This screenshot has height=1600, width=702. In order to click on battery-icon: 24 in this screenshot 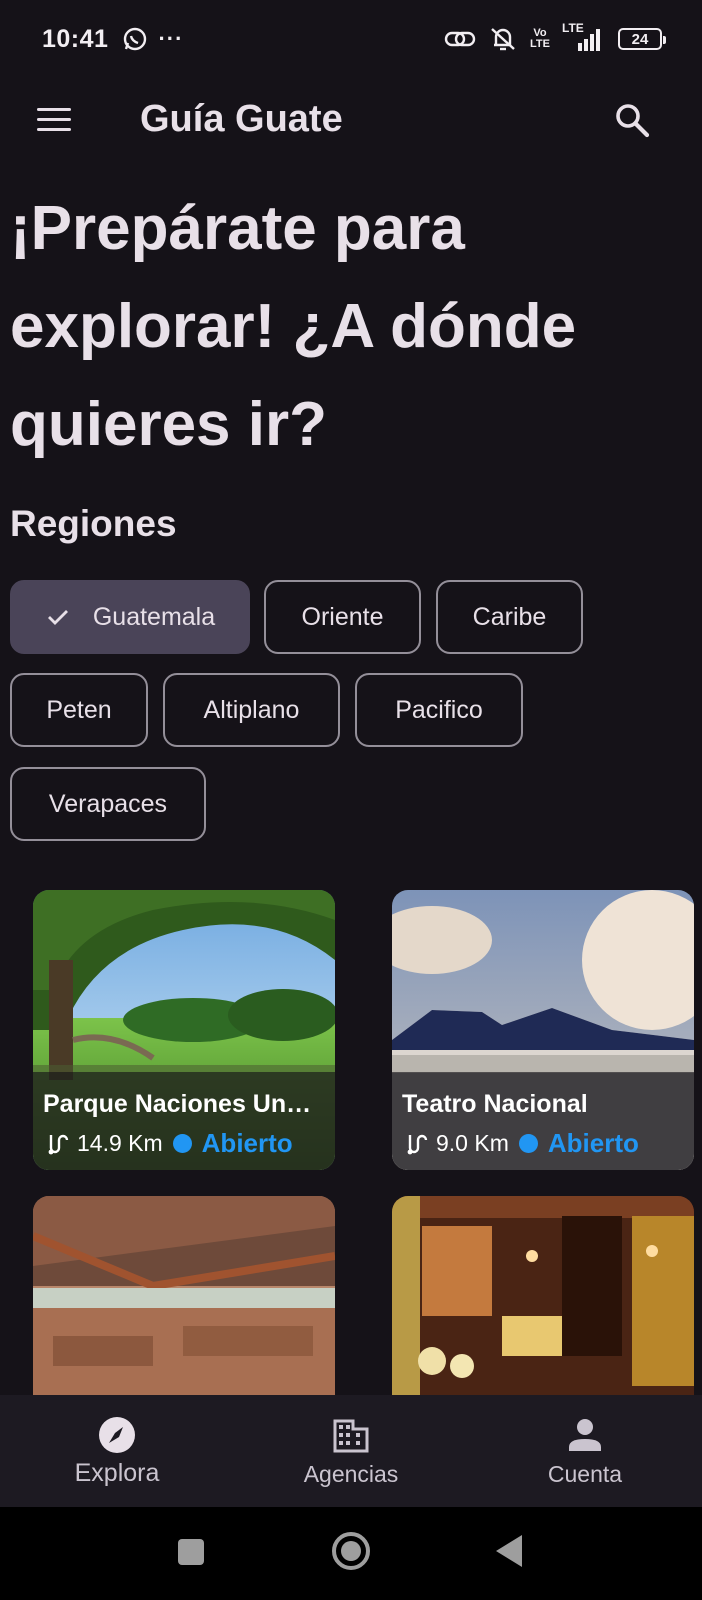, I will do `click(642, 39)`.